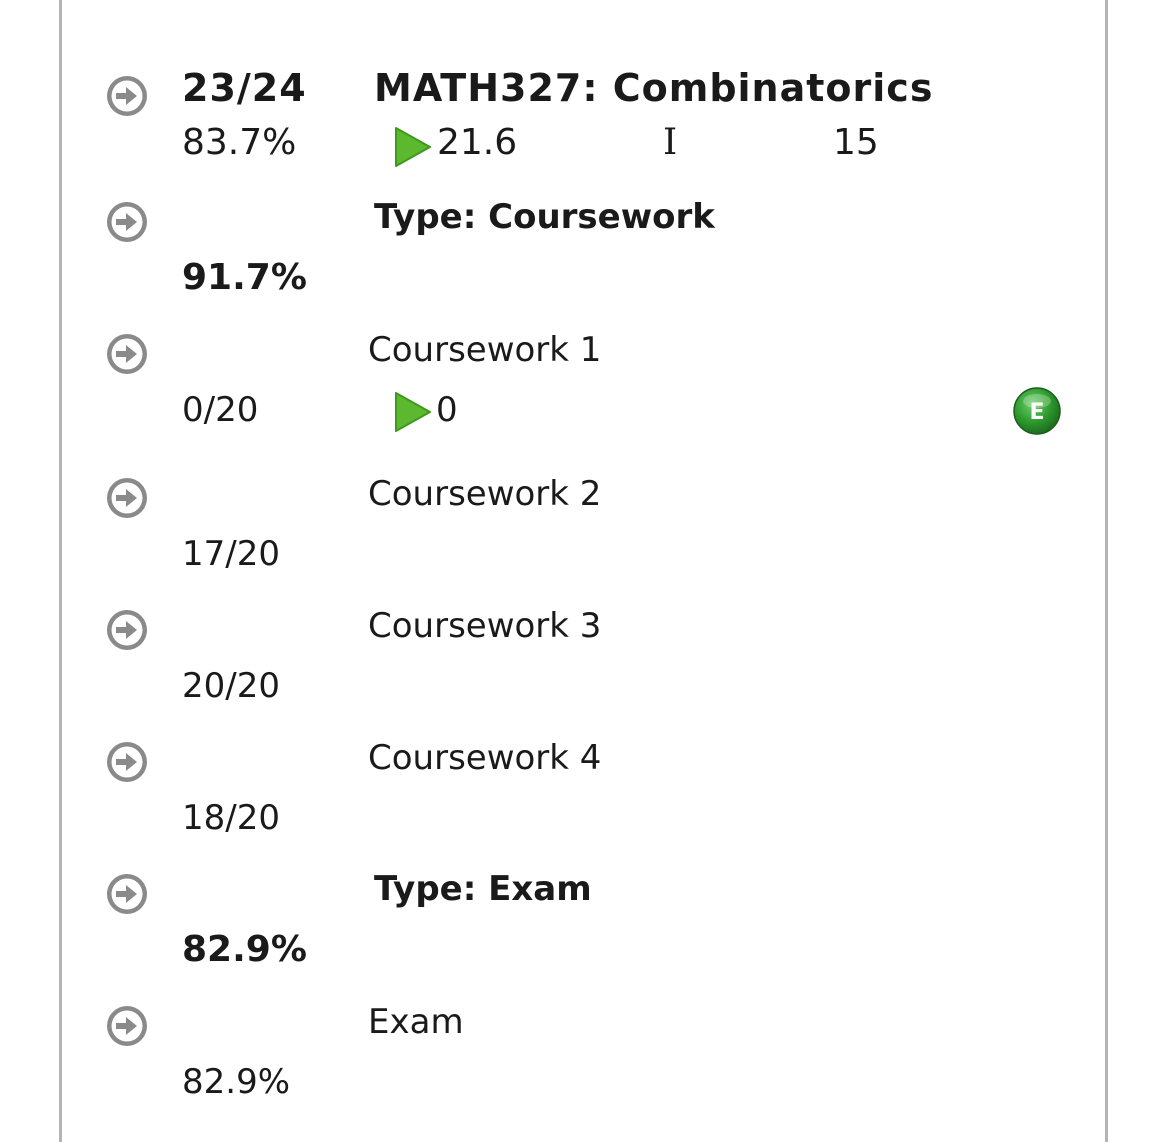 This screenshot has height=1142, width=1170. I want to click on course-flag: I, so click(670, 142).